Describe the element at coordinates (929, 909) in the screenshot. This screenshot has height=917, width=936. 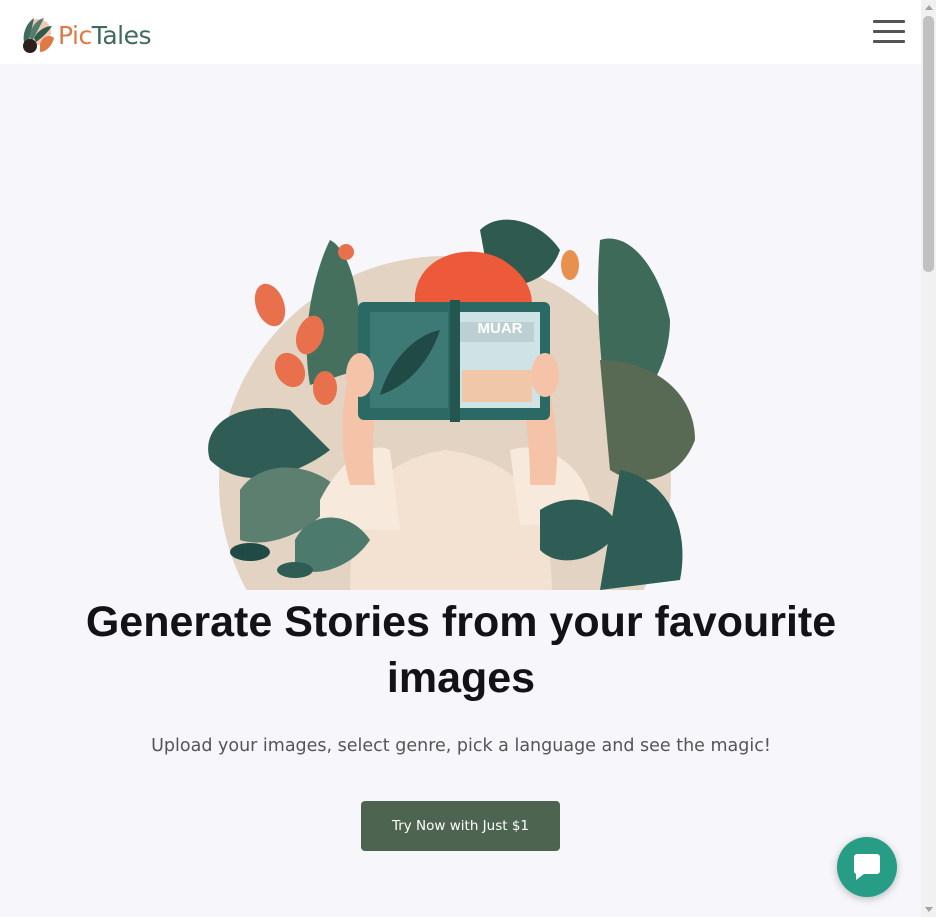
I see `scroll-down-arrow-icon` at that location.